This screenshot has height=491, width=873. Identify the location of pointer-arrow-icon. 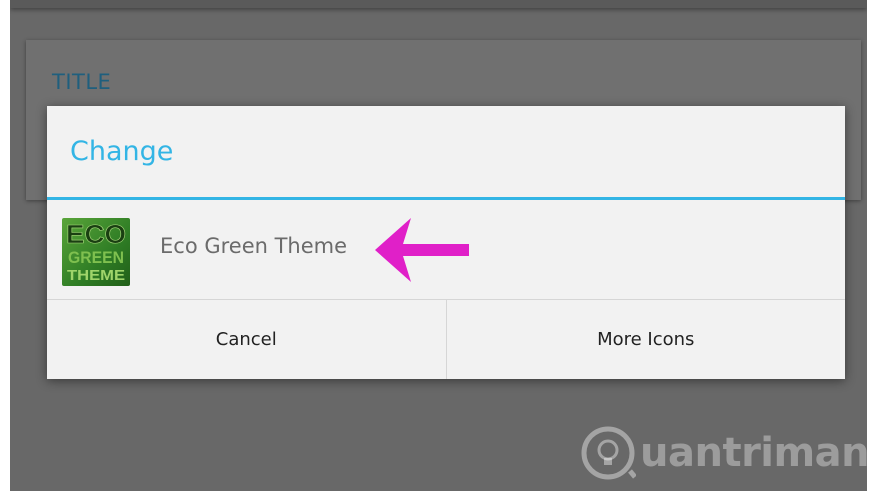
(422, 250).